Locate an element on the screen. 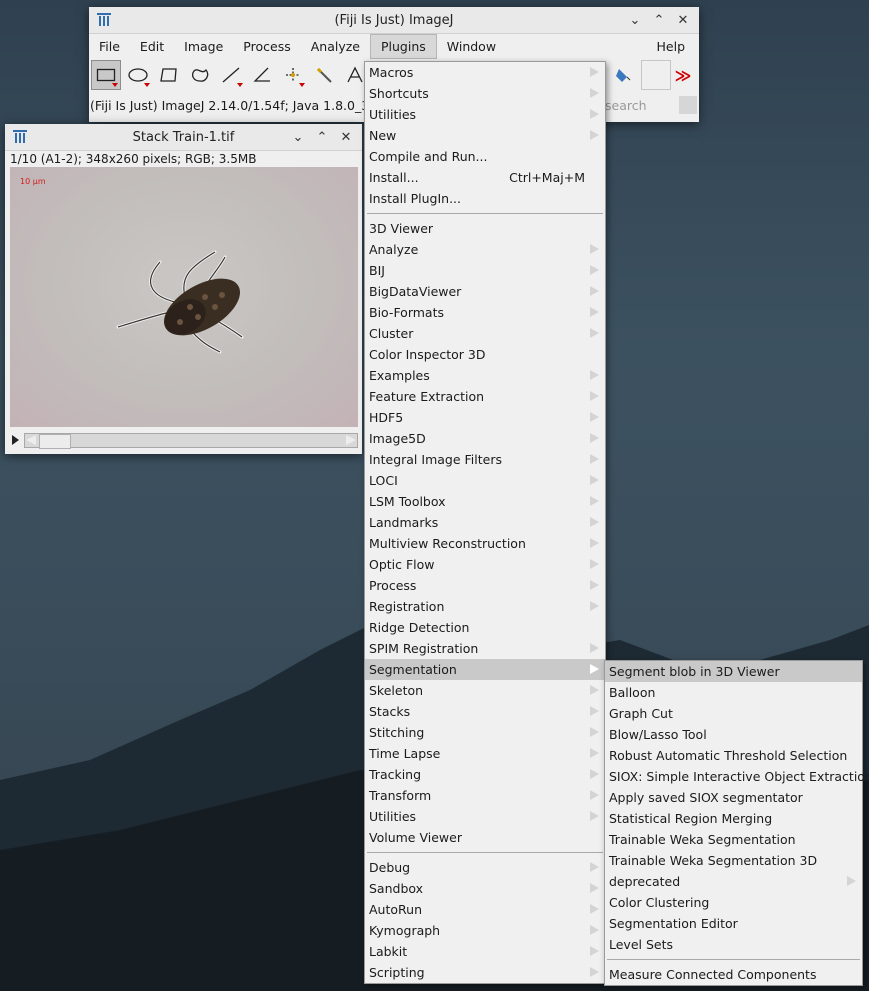  segmentation-item-balloon: Balloon is located at coordinates (733, 692).